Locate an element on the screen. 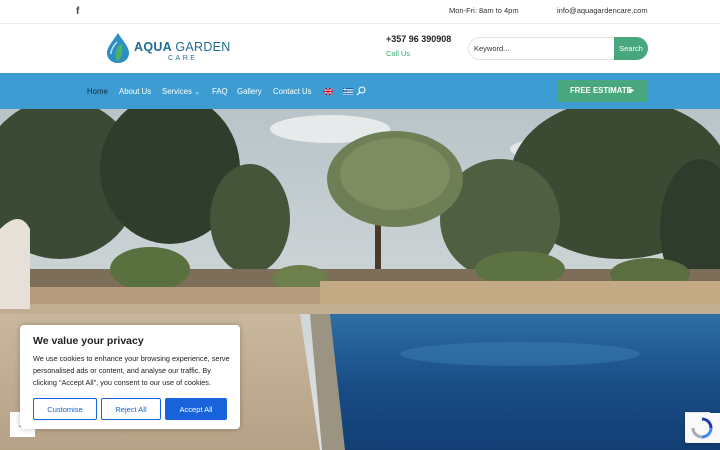 This screenshot has height=450, width=720. facebook-icon: f is located at coordinates (80, 12).